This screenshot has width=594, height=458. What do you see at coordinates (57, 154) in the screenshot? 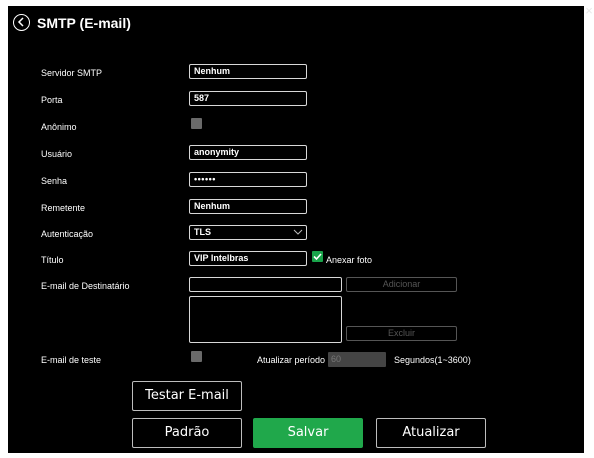
I see `user-label: Usuário` at bounding box center [57, 154].